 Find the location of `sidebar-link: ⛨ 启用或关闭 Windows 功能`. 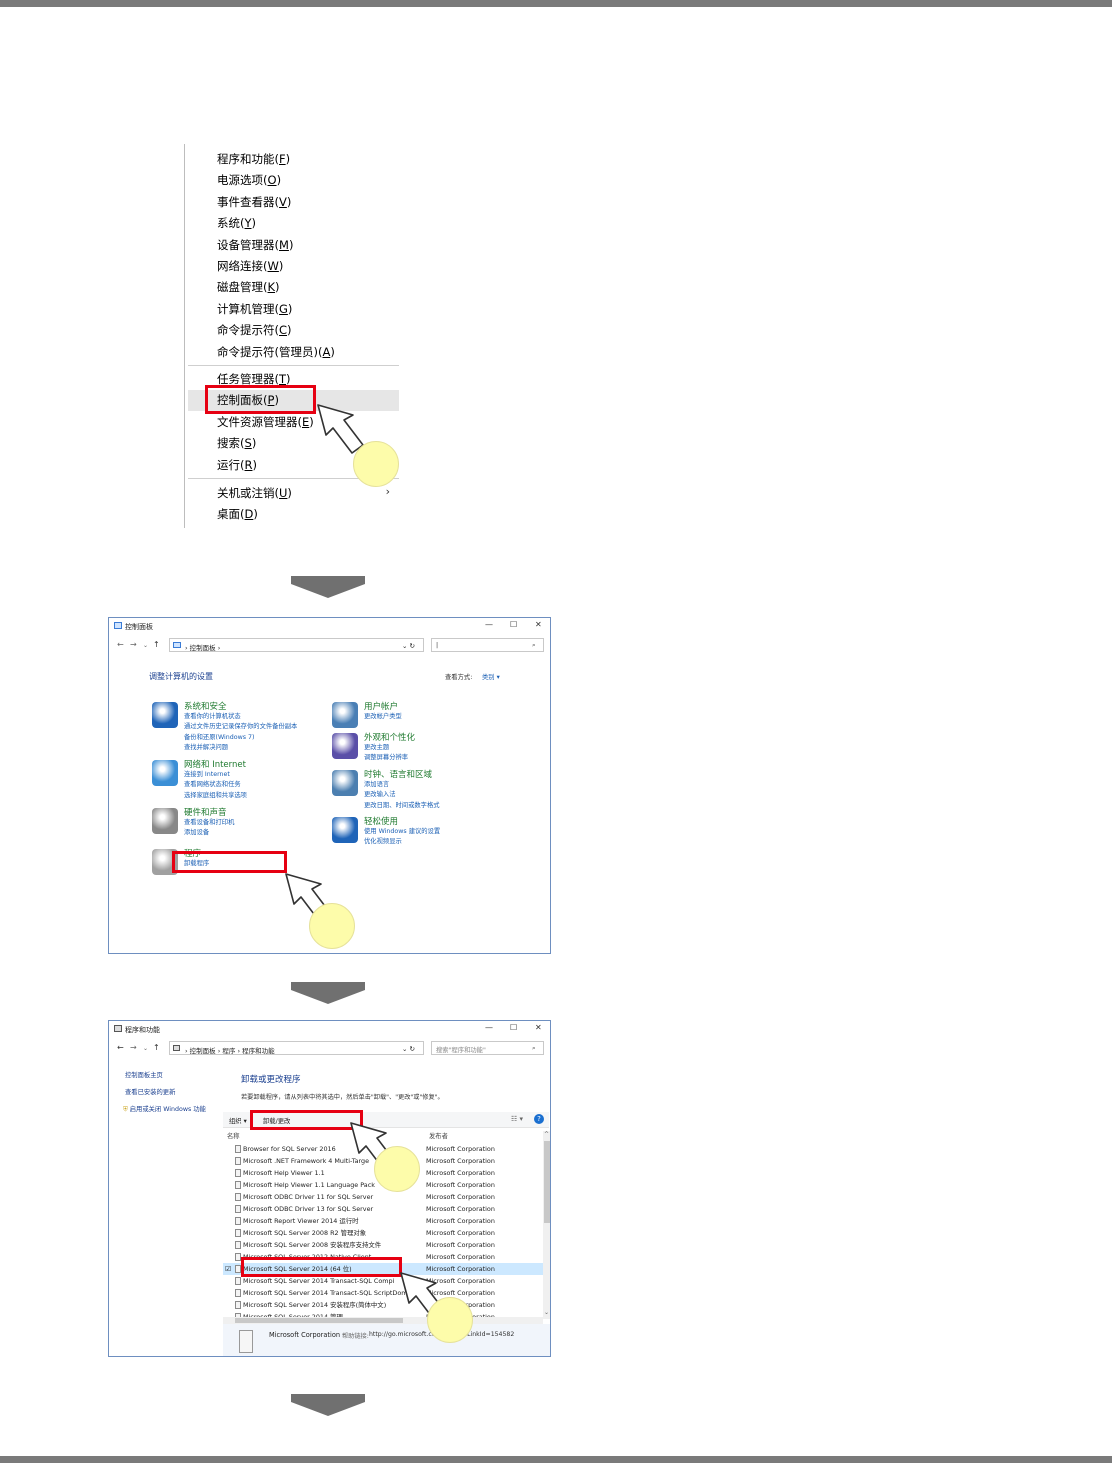

sidebar-link: ⛨ 启用或关闭 Windows 功能 is located at coordinates (164, 1109).